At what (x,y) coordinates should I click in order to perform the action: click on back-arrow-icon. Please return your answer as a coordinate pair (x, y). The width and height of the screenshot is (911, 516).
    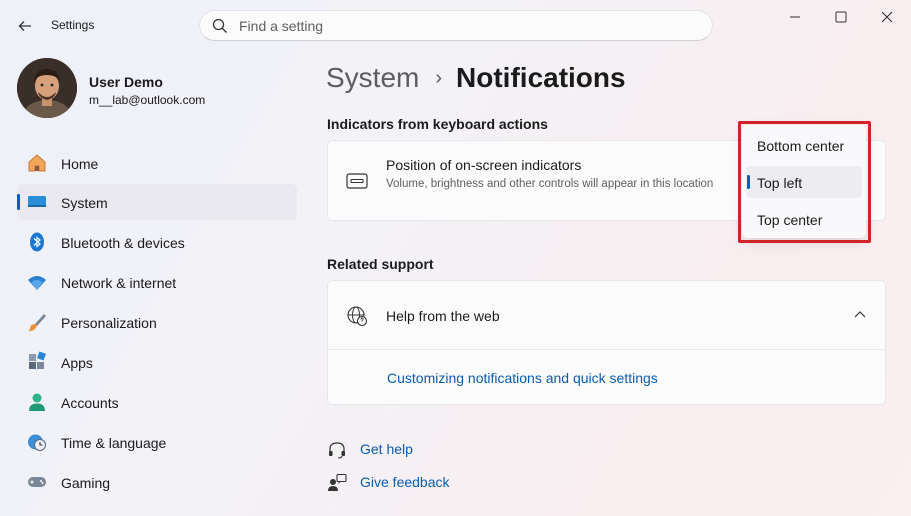
    Looking at the image, I should click on (24, 26).